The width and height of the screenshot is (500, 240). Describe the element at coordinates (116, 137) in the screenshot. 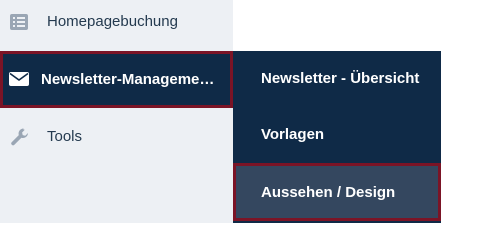

I see `sidebar-item-tools: Tools` at that location.